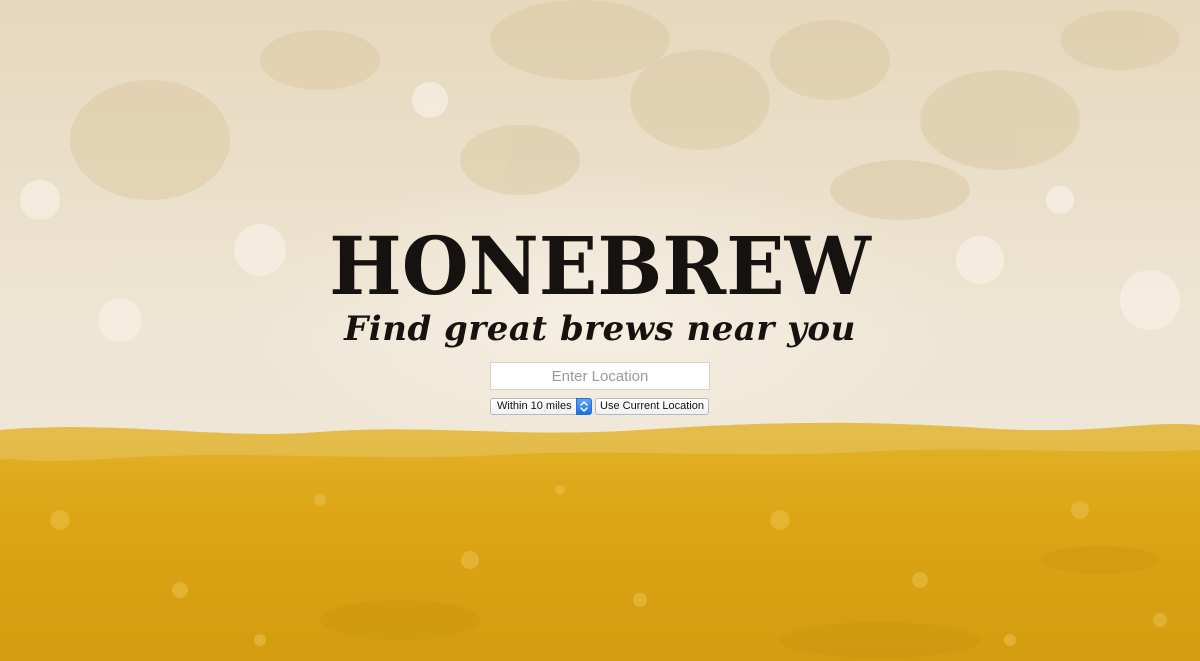  I want to click on location-input, so click(600, 376).